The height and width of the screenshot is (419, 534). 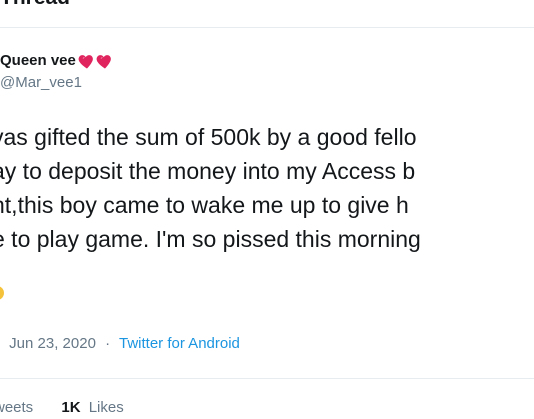 I want to click on tweet-text-line: nt,this boy came to wake me up to give h, so click(x=204, y=205).